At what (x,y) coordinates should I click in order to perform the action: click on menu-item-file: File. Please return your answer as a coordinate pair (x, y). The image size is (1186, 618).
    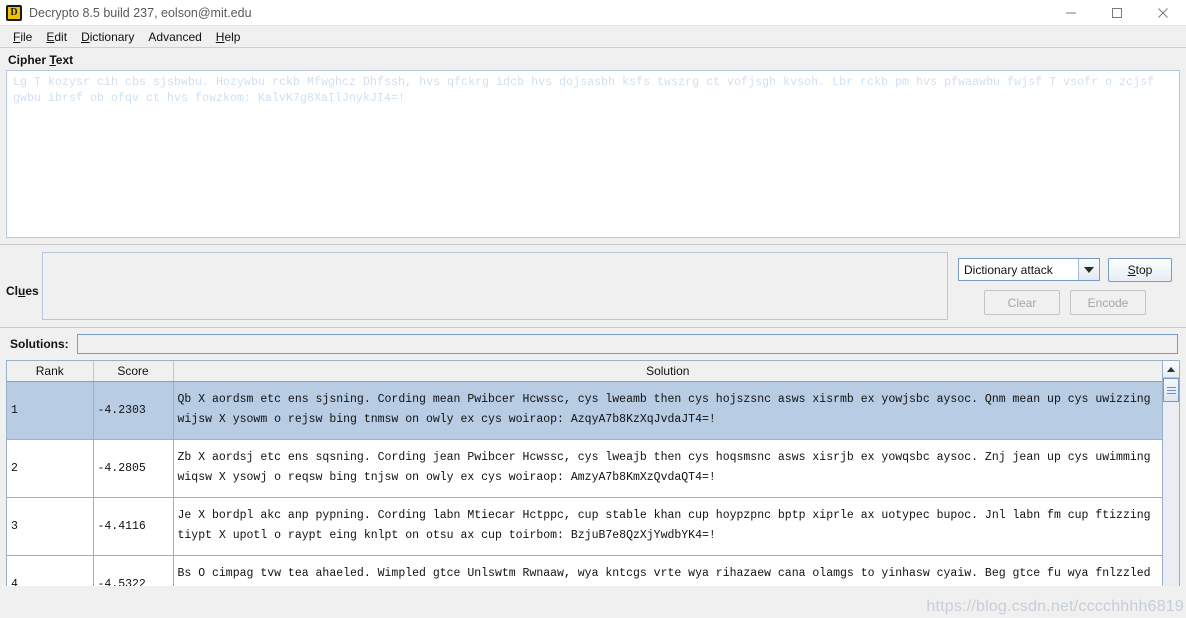
    Looking at the image, I should click on (22, 37).